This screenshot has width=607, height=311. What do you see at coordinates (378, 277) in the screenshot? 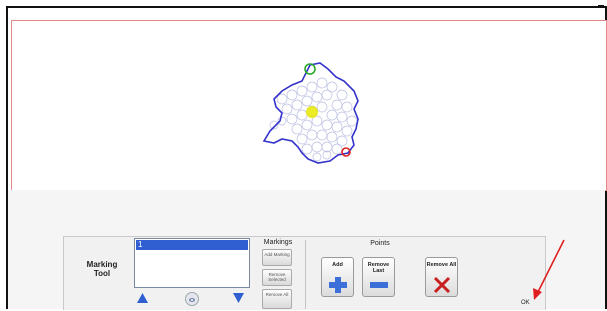
I see `remove-last-point-button: Remove Last` at bounding box center [378, 277].